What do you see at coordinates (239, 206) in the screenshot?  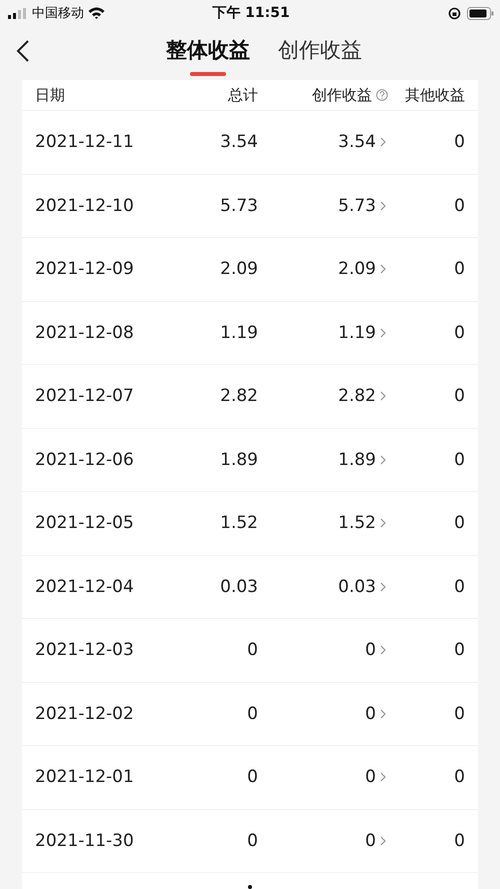 I see `table-cell: 5.73` at bounding box center [239, 206].